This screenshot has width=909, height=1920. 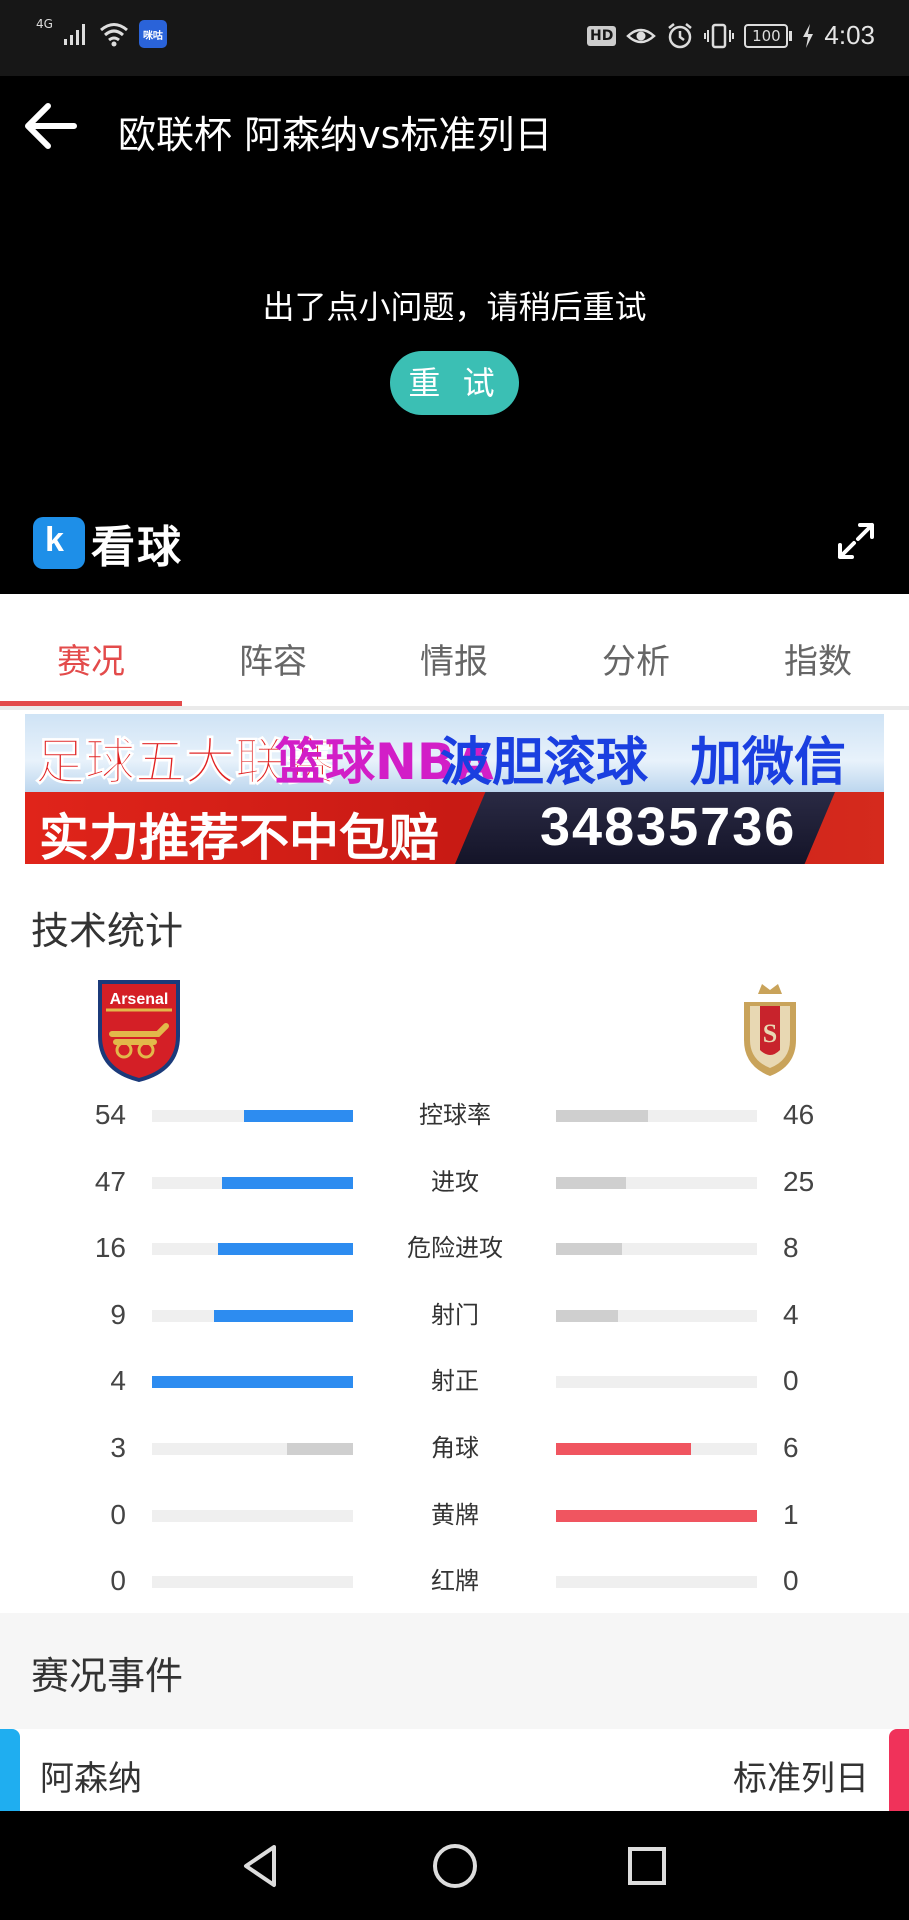 What do you see at coordinates (647, 1866) in the screenshot?
I see `recents-nav-icon` at bounding box center [647, 1866].